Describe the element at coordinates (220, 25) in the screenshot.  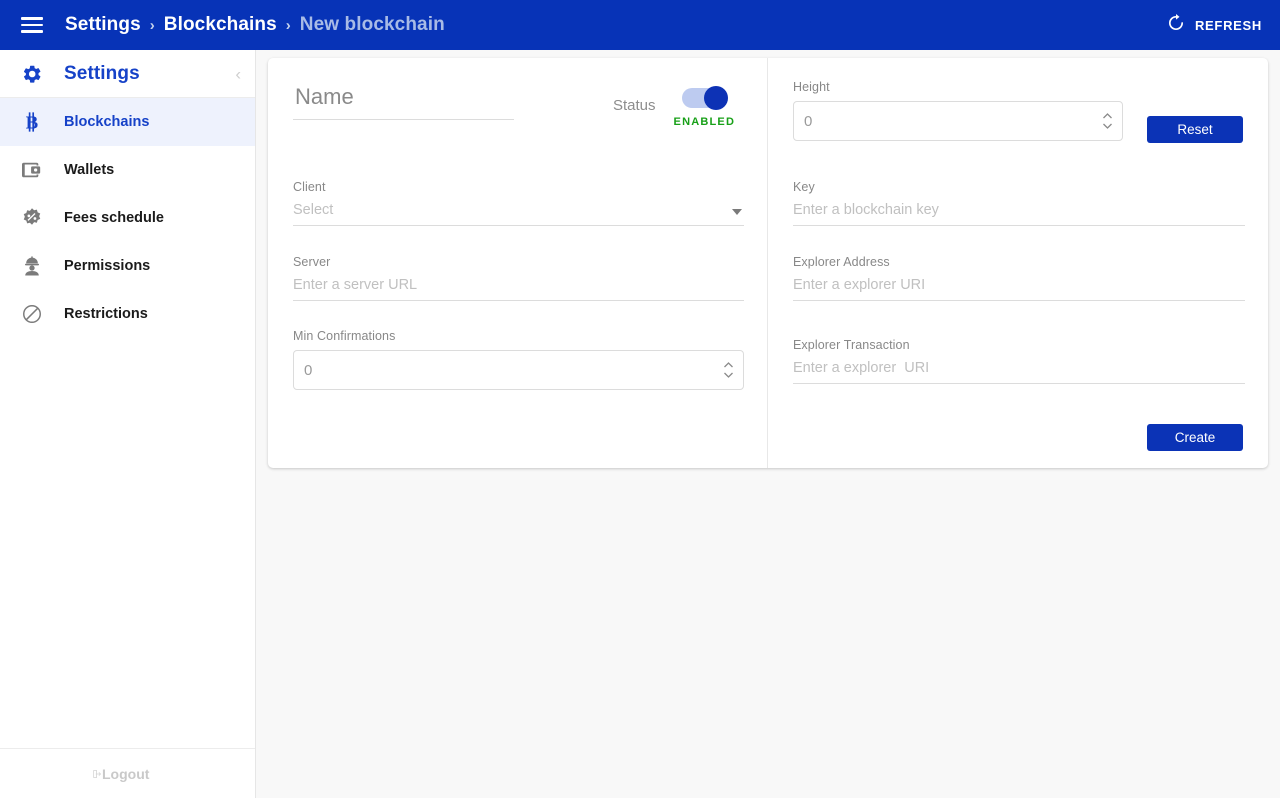
I see `breadcrumb-item-blockchains: Blockchains` at that location.